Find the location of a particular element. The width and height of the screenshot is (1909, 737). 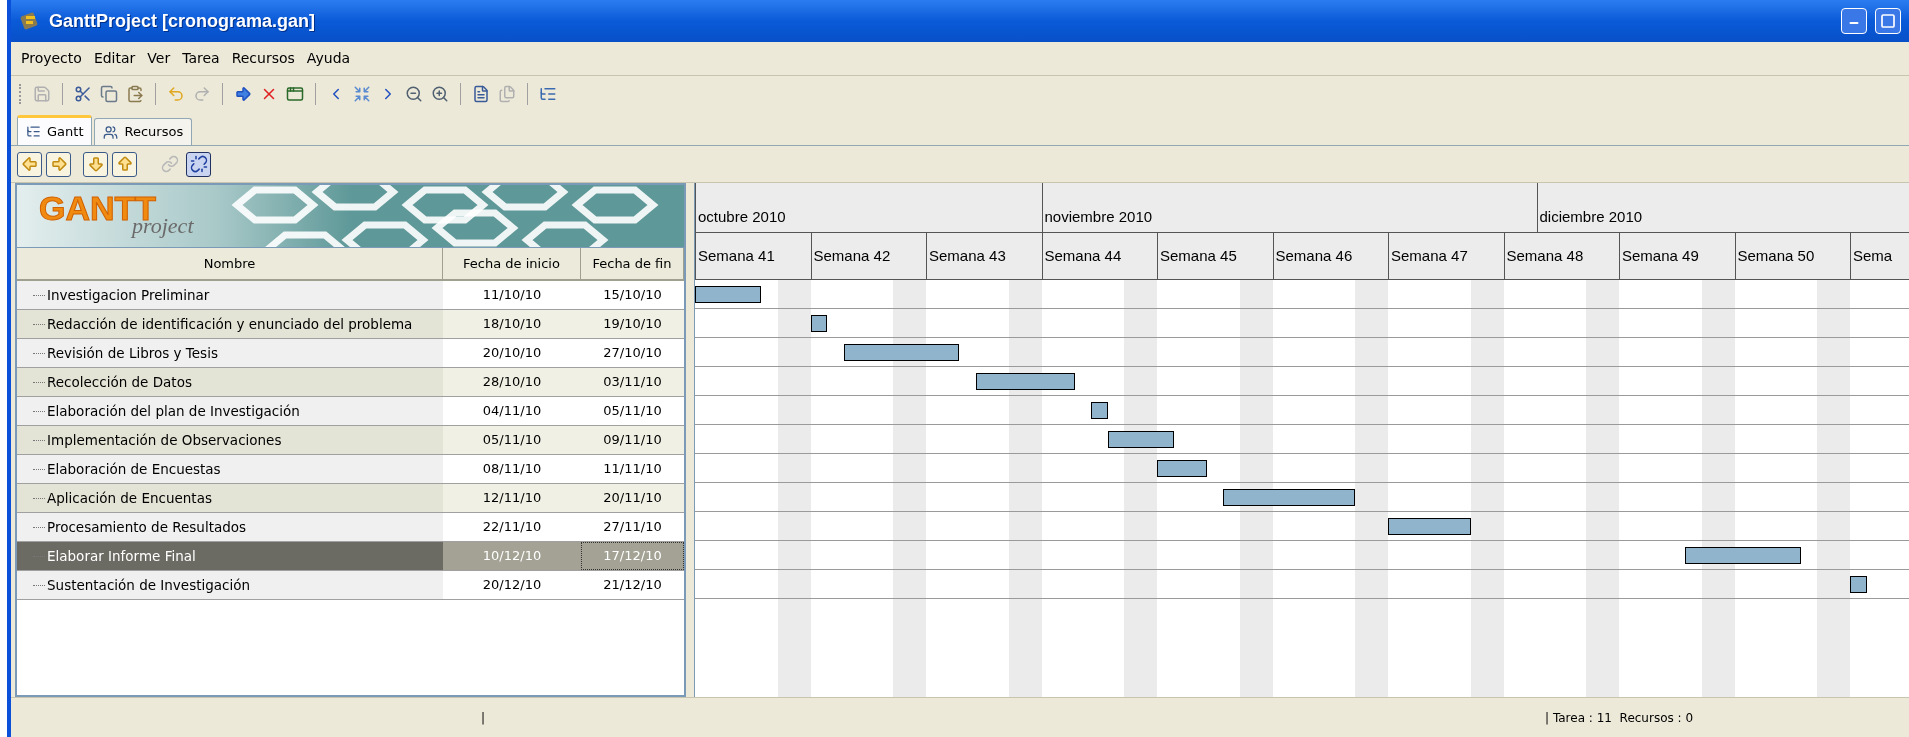

week-header: Semana 49 is located at coordinates (1677, 256).